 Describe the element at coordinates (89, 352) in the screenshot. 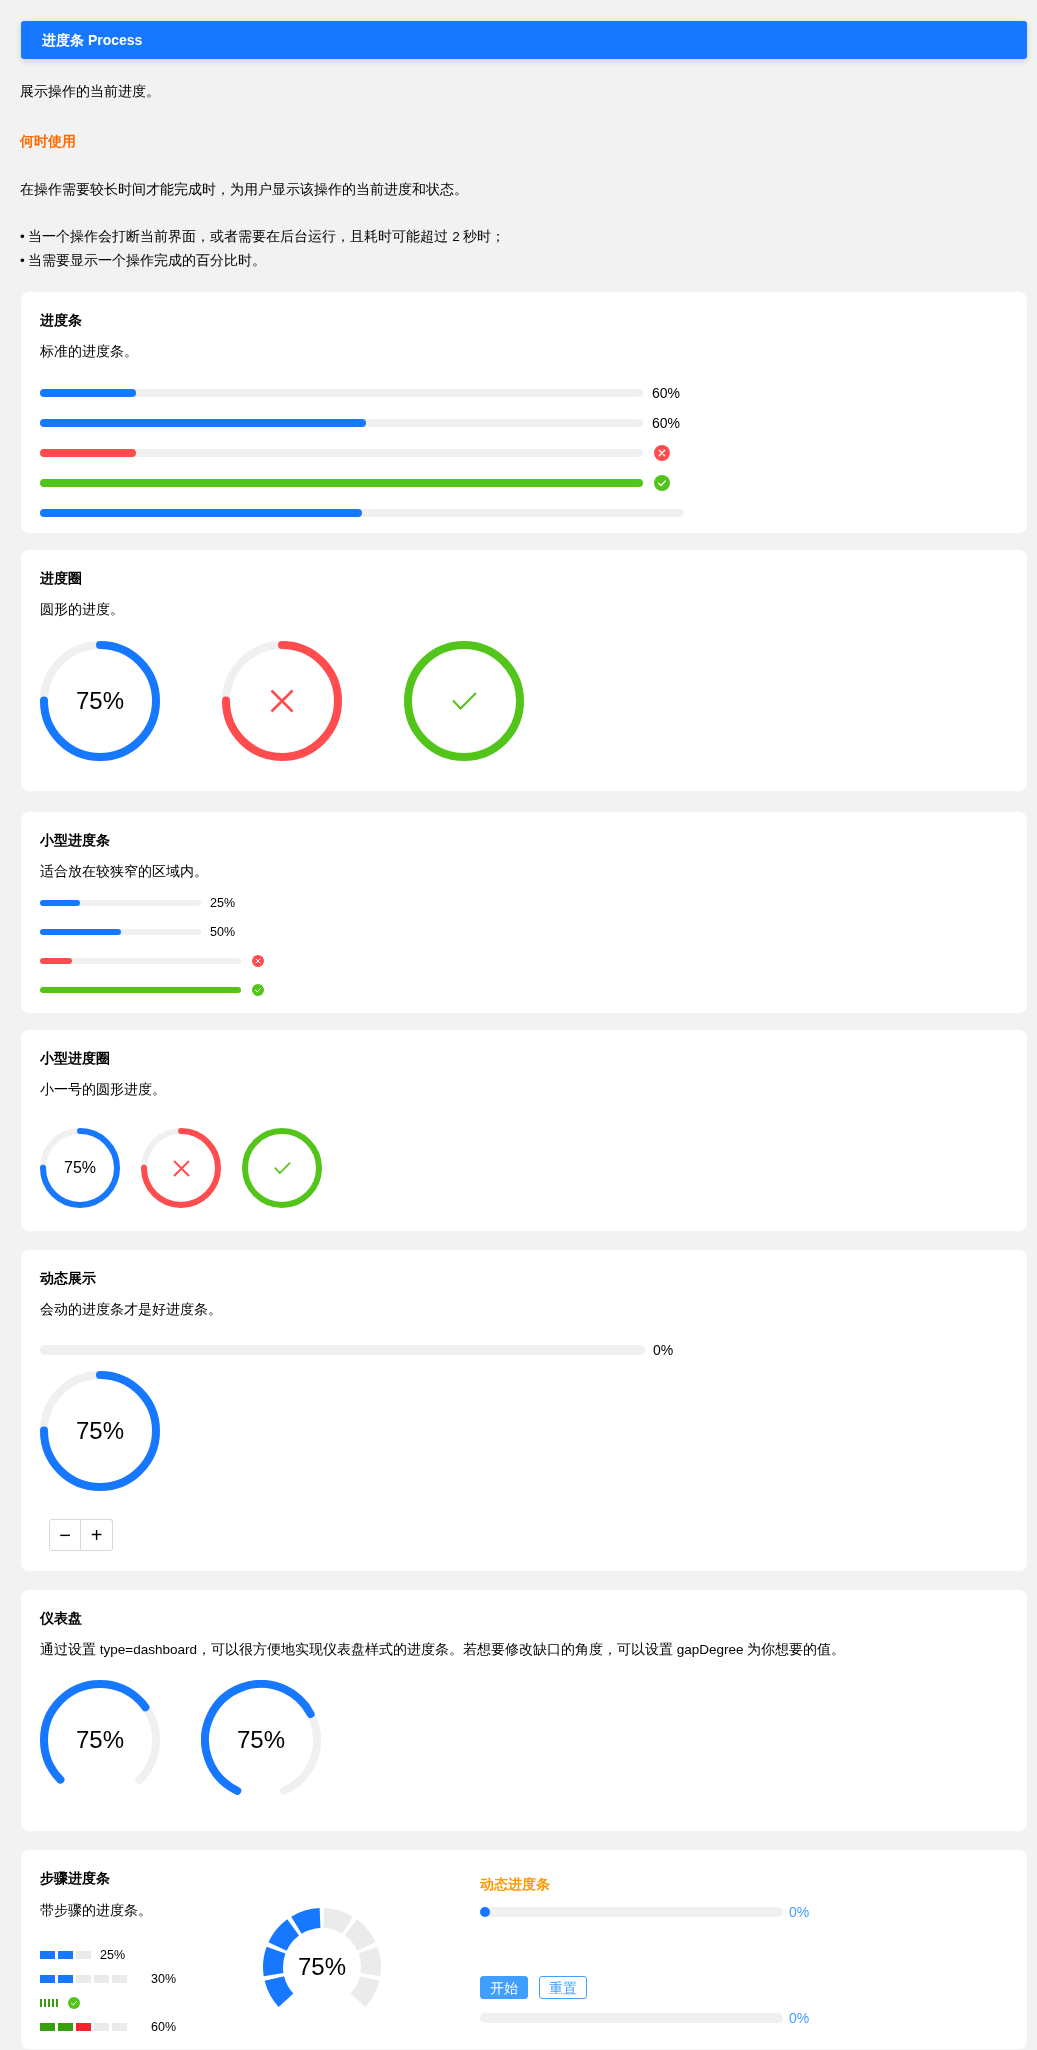

I see `card-description: 标准的进度条。` at that location.